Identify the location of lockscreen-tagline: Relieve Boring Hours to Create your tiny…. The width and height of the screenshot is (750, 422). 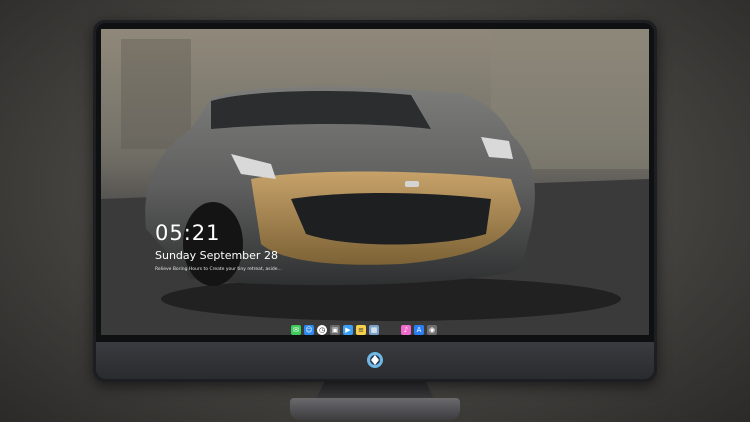
(218, 269).